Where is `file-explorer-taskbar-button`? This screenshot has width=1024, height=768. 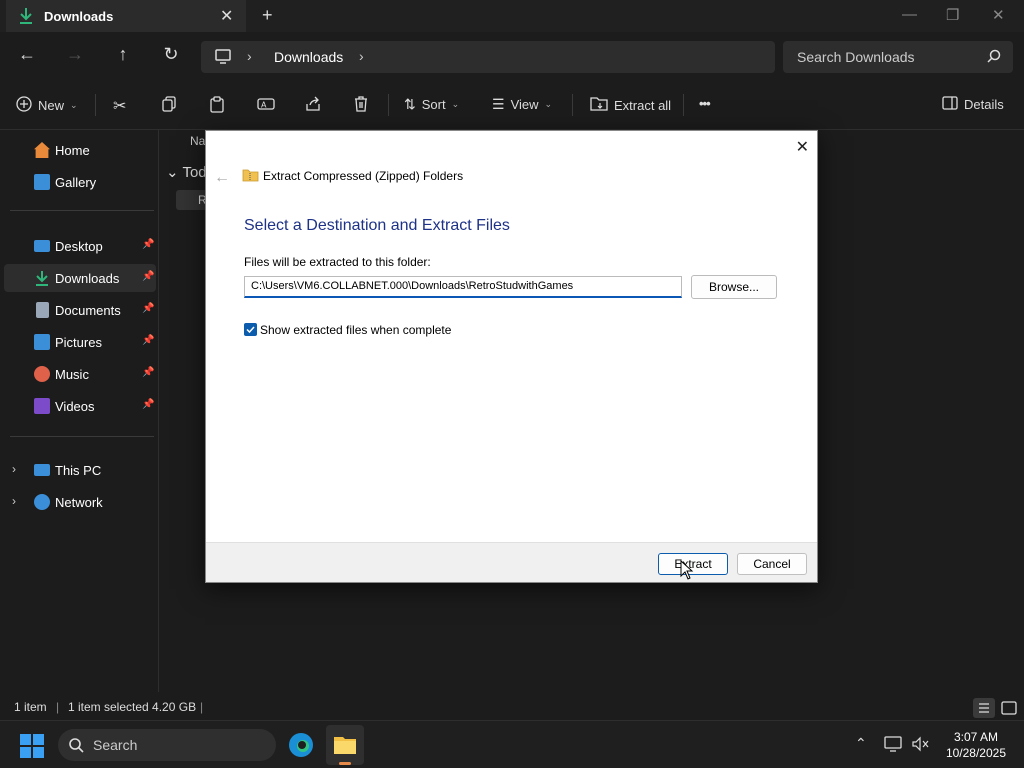 file-explorer-taskbar-button is located at coordinates (345, 745).